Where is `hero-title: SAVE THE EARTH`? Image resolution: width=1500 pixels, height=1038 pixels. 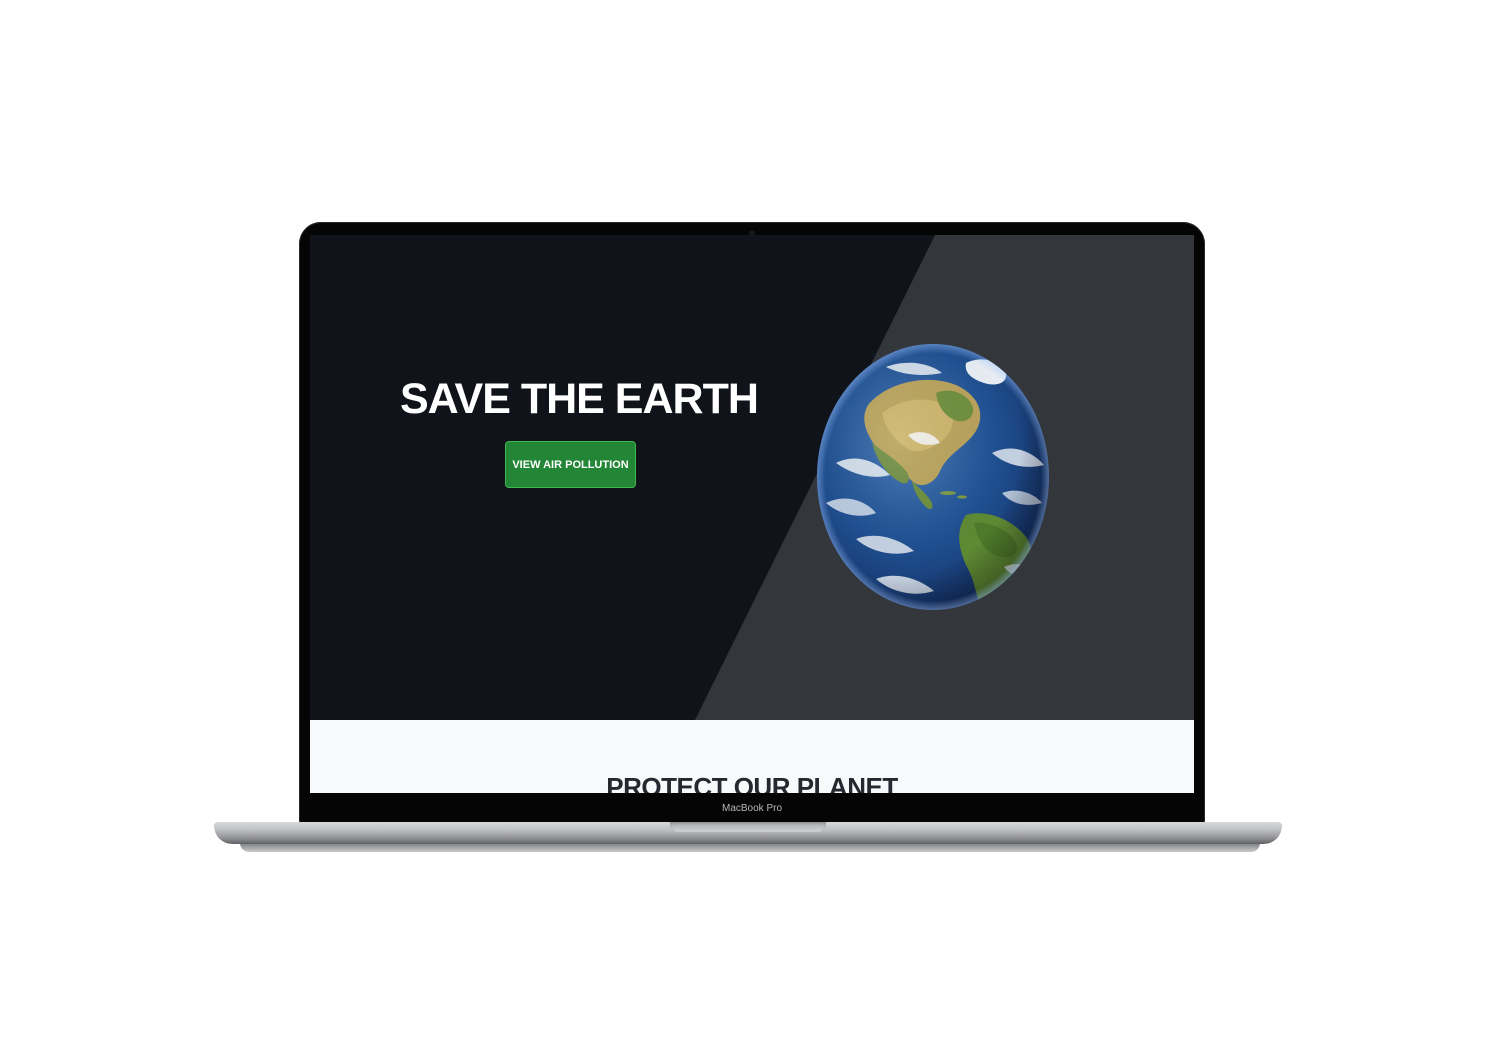
hero-title: SAVE THE EARTH is located at coordinates (579, 399).